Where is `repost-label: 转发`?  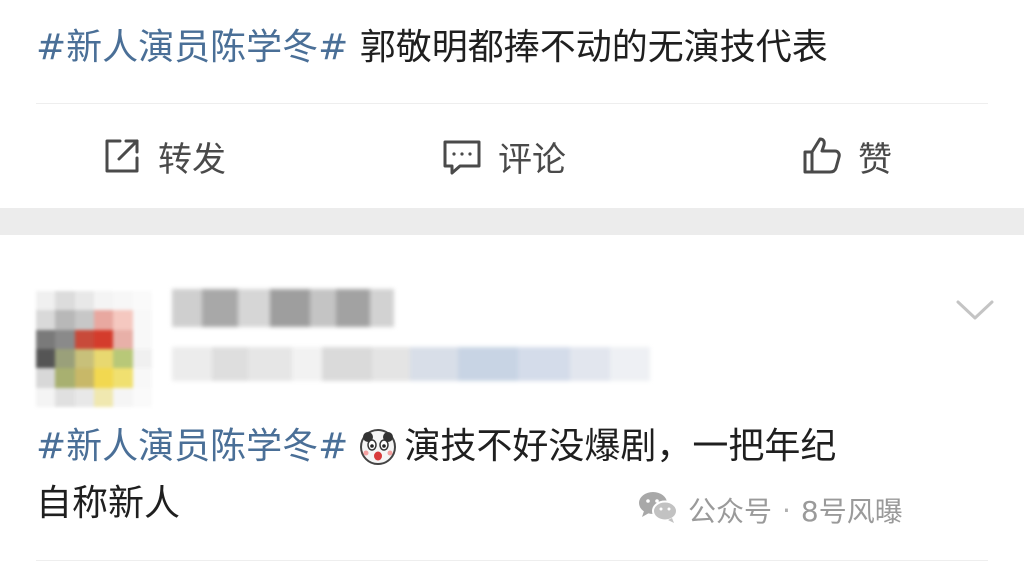 repost-label: 转发 is located at coordinates (192, 159).